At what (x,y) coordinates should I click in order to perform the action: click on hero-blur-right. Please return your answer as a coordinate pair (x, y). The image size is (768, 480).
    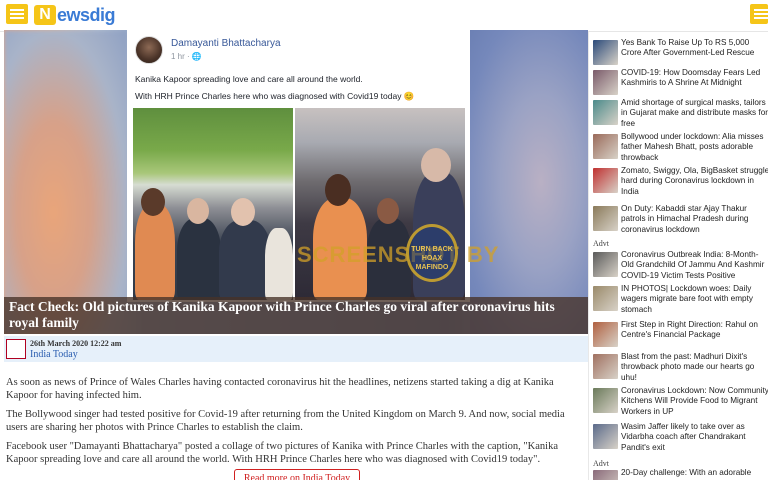
    Looking at the image, I should click on (529, 182).